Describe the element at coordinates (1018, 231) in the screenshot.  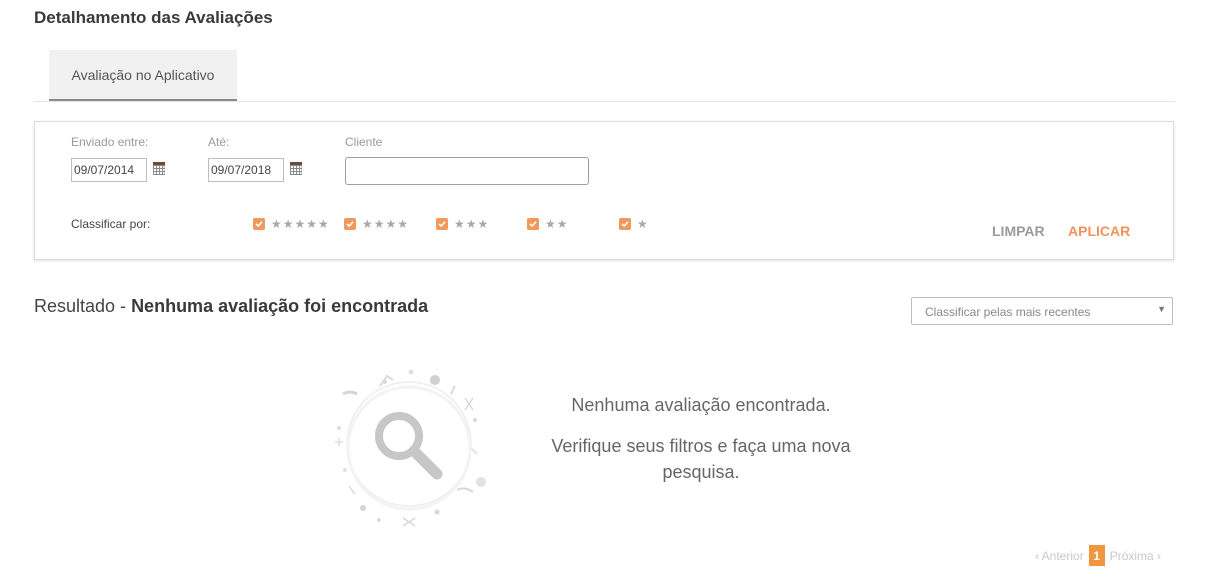
I see `clear-button: LIMPAR` at that location.